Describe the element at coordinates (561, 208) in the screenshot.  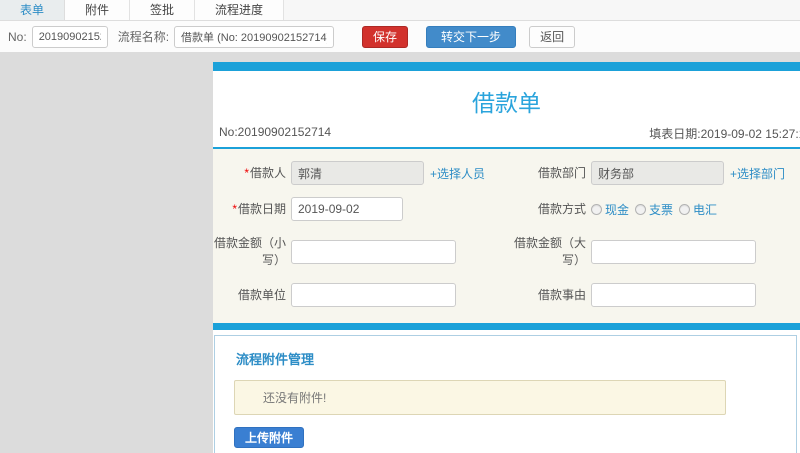
I see `loan-method-label: 借款方式` at that location.